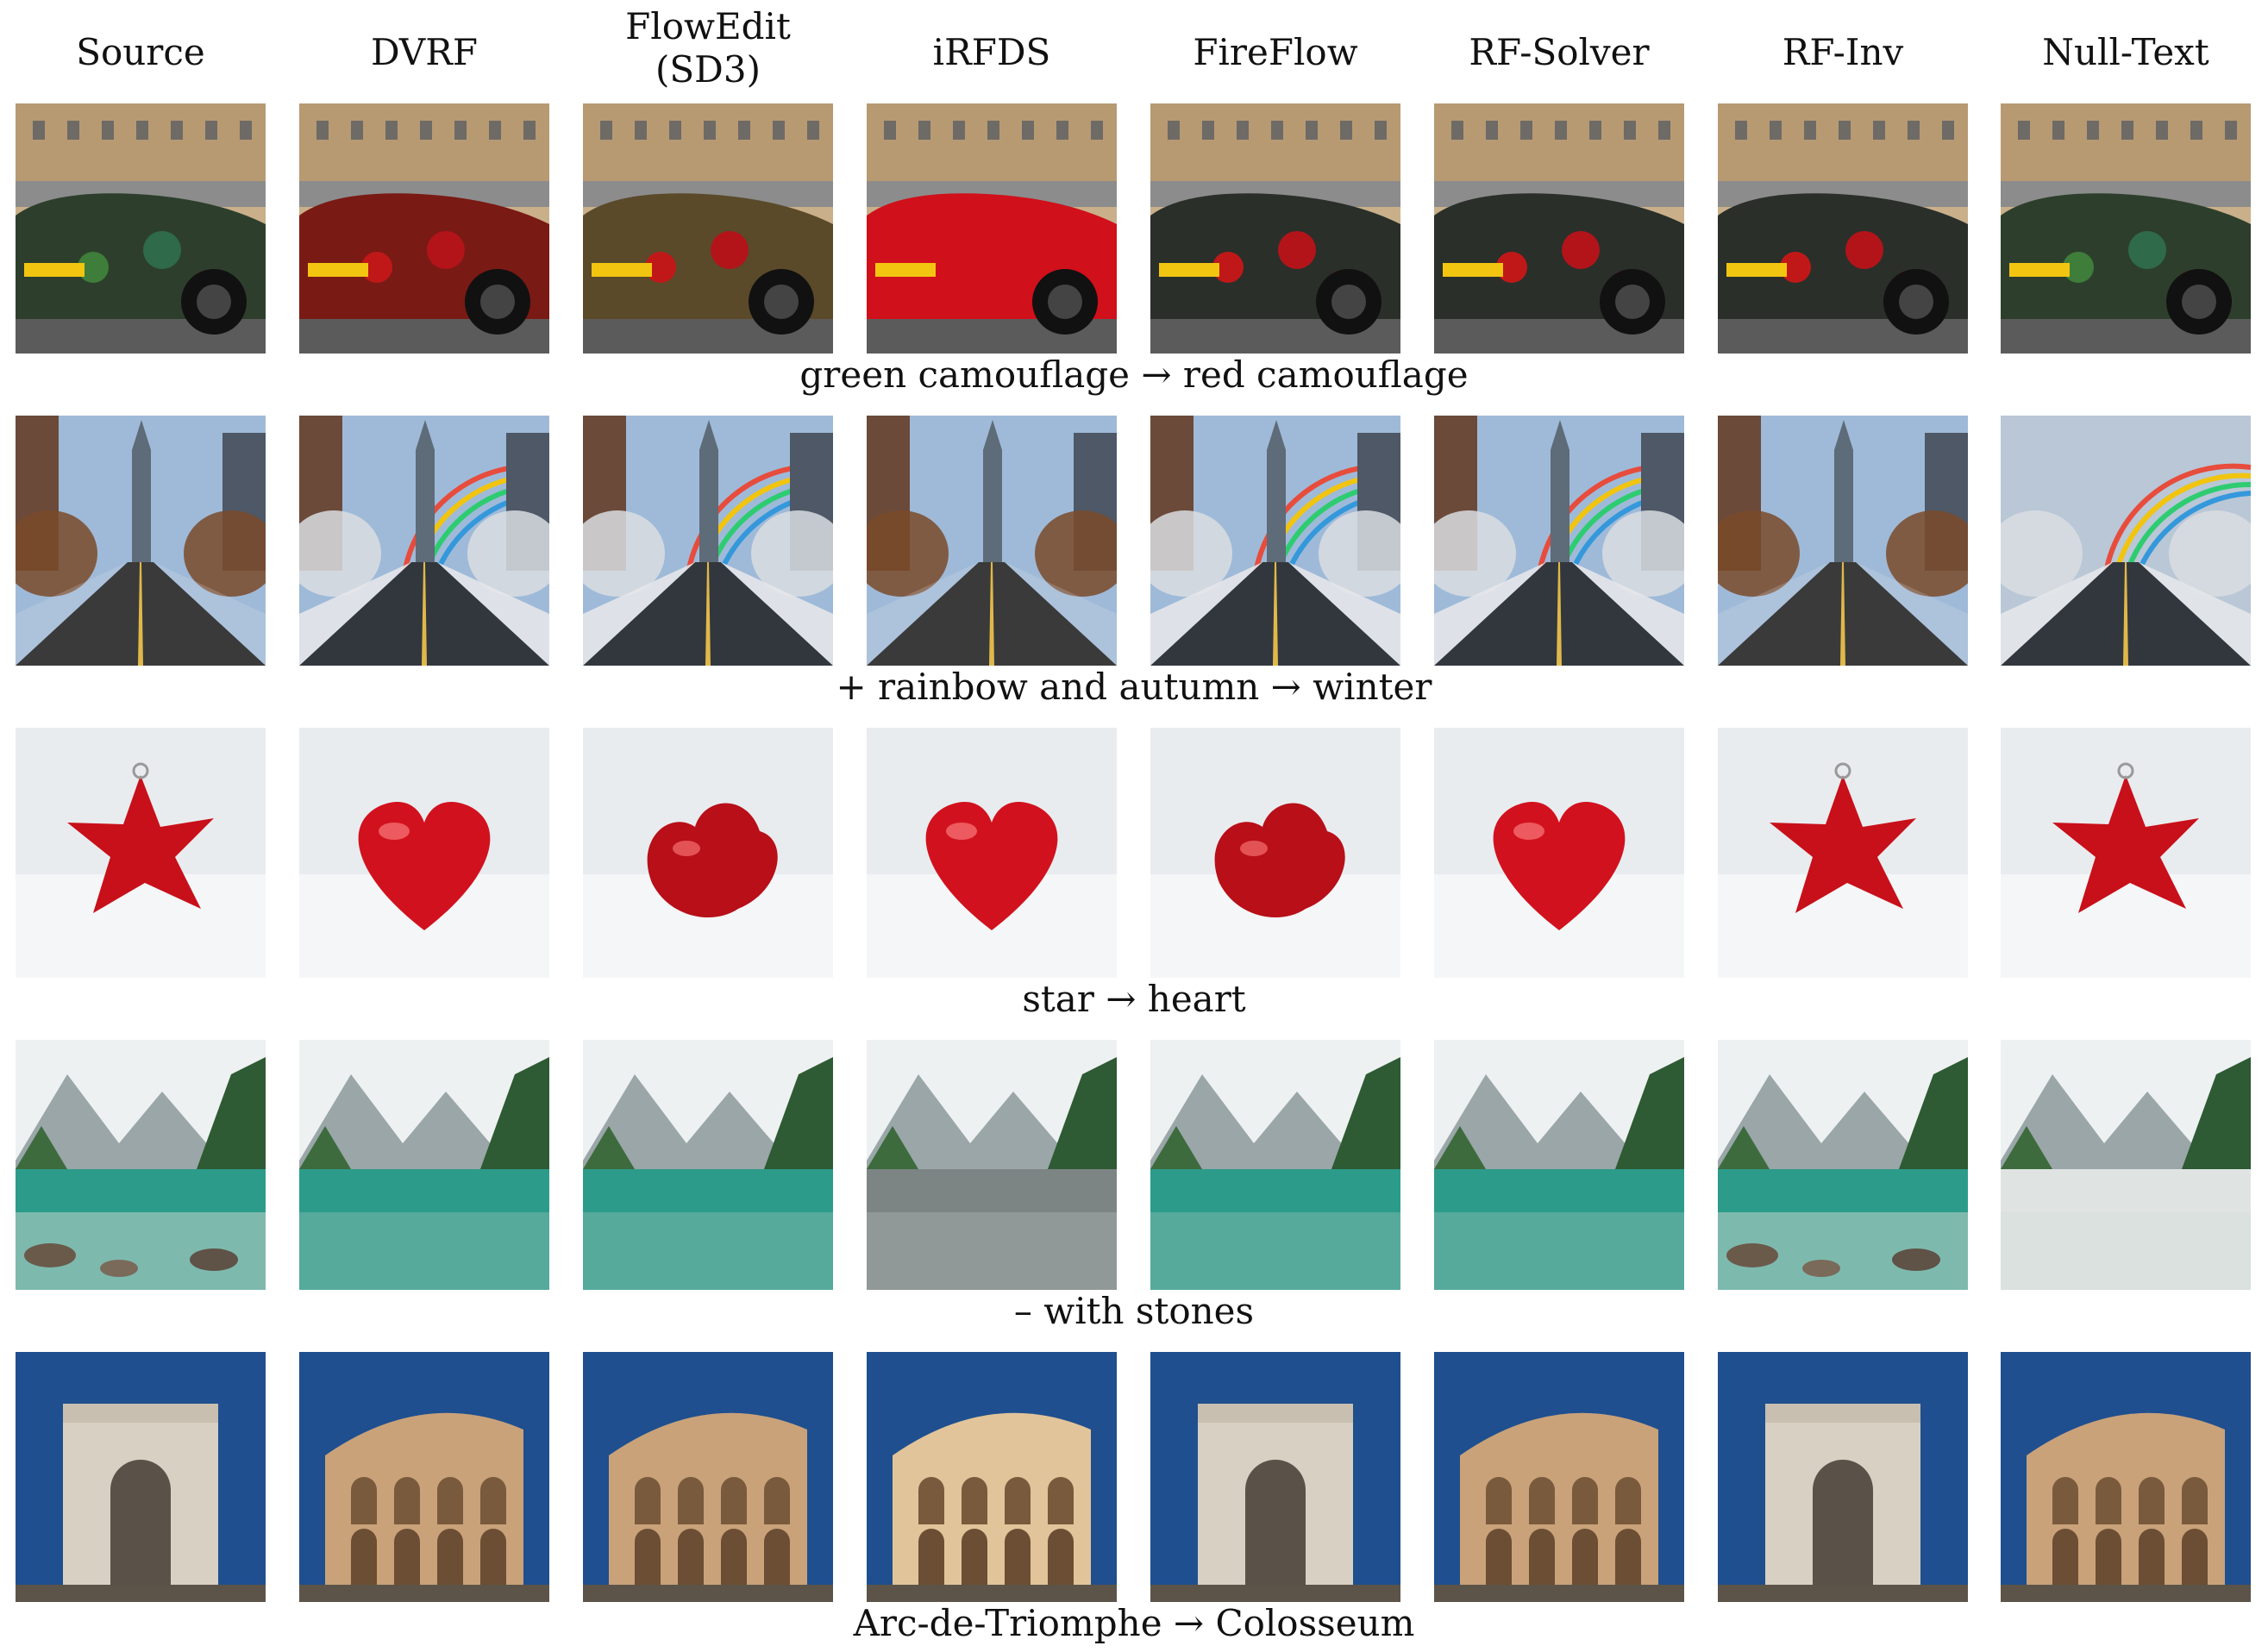  Describe the element at coordinates (1134, 1311) in the screenshot. I see `edit-caption: – with stones` at that location.